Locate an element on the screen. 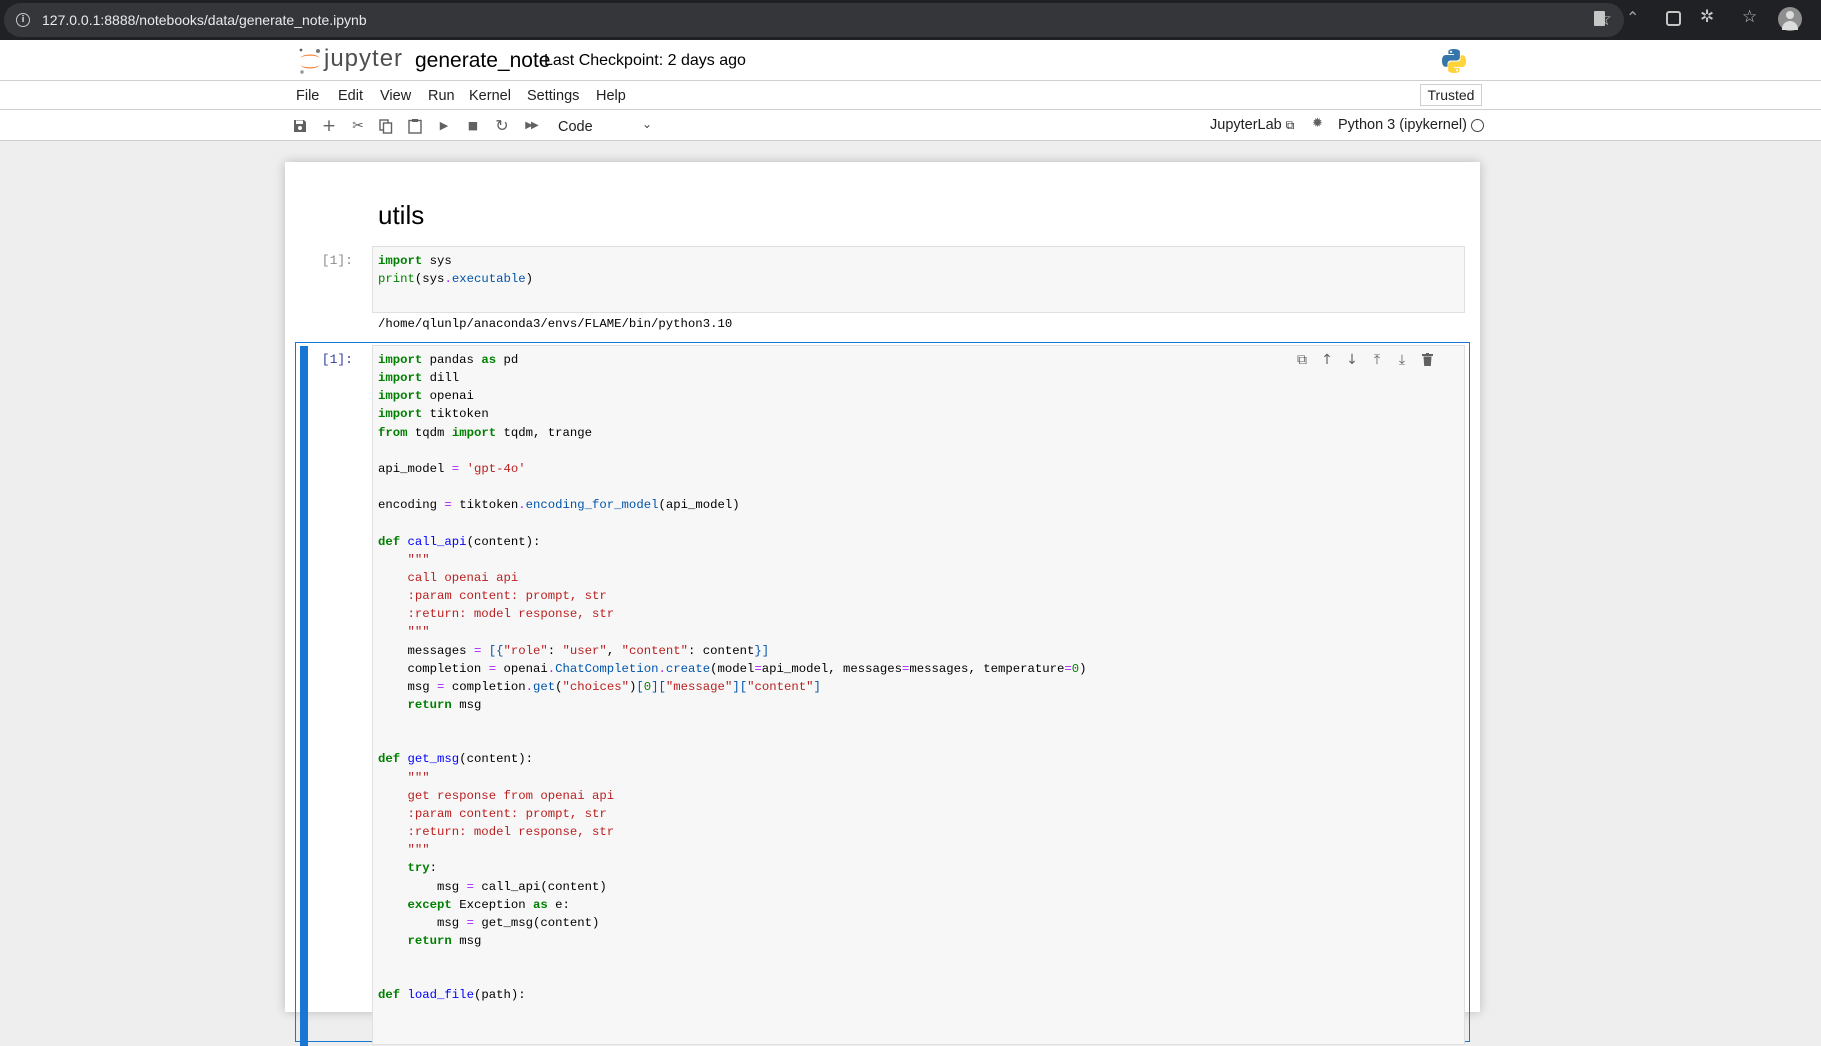 Image resolution: width=1821 pixels, height=1046 pixels. cut-icon: ✂ is located at coordinates (358, 126).